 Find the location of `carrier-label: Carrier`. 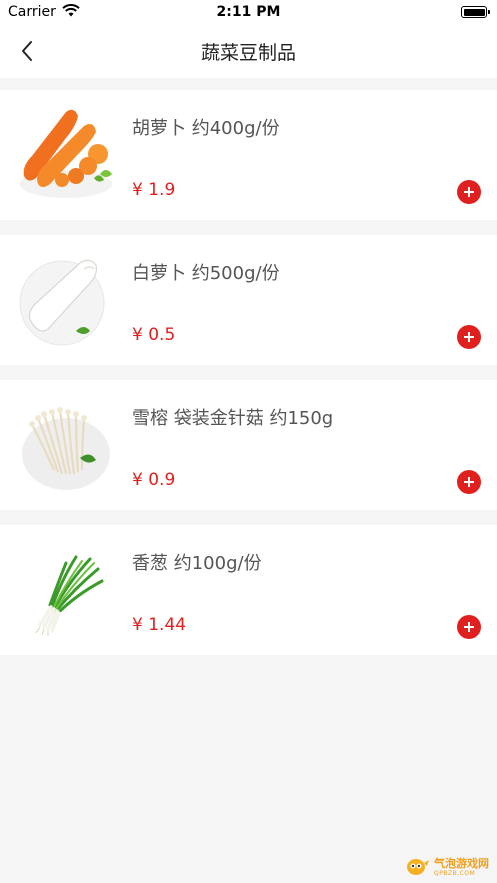

carrier-label: Carrier is located at coordinates (32, 12).